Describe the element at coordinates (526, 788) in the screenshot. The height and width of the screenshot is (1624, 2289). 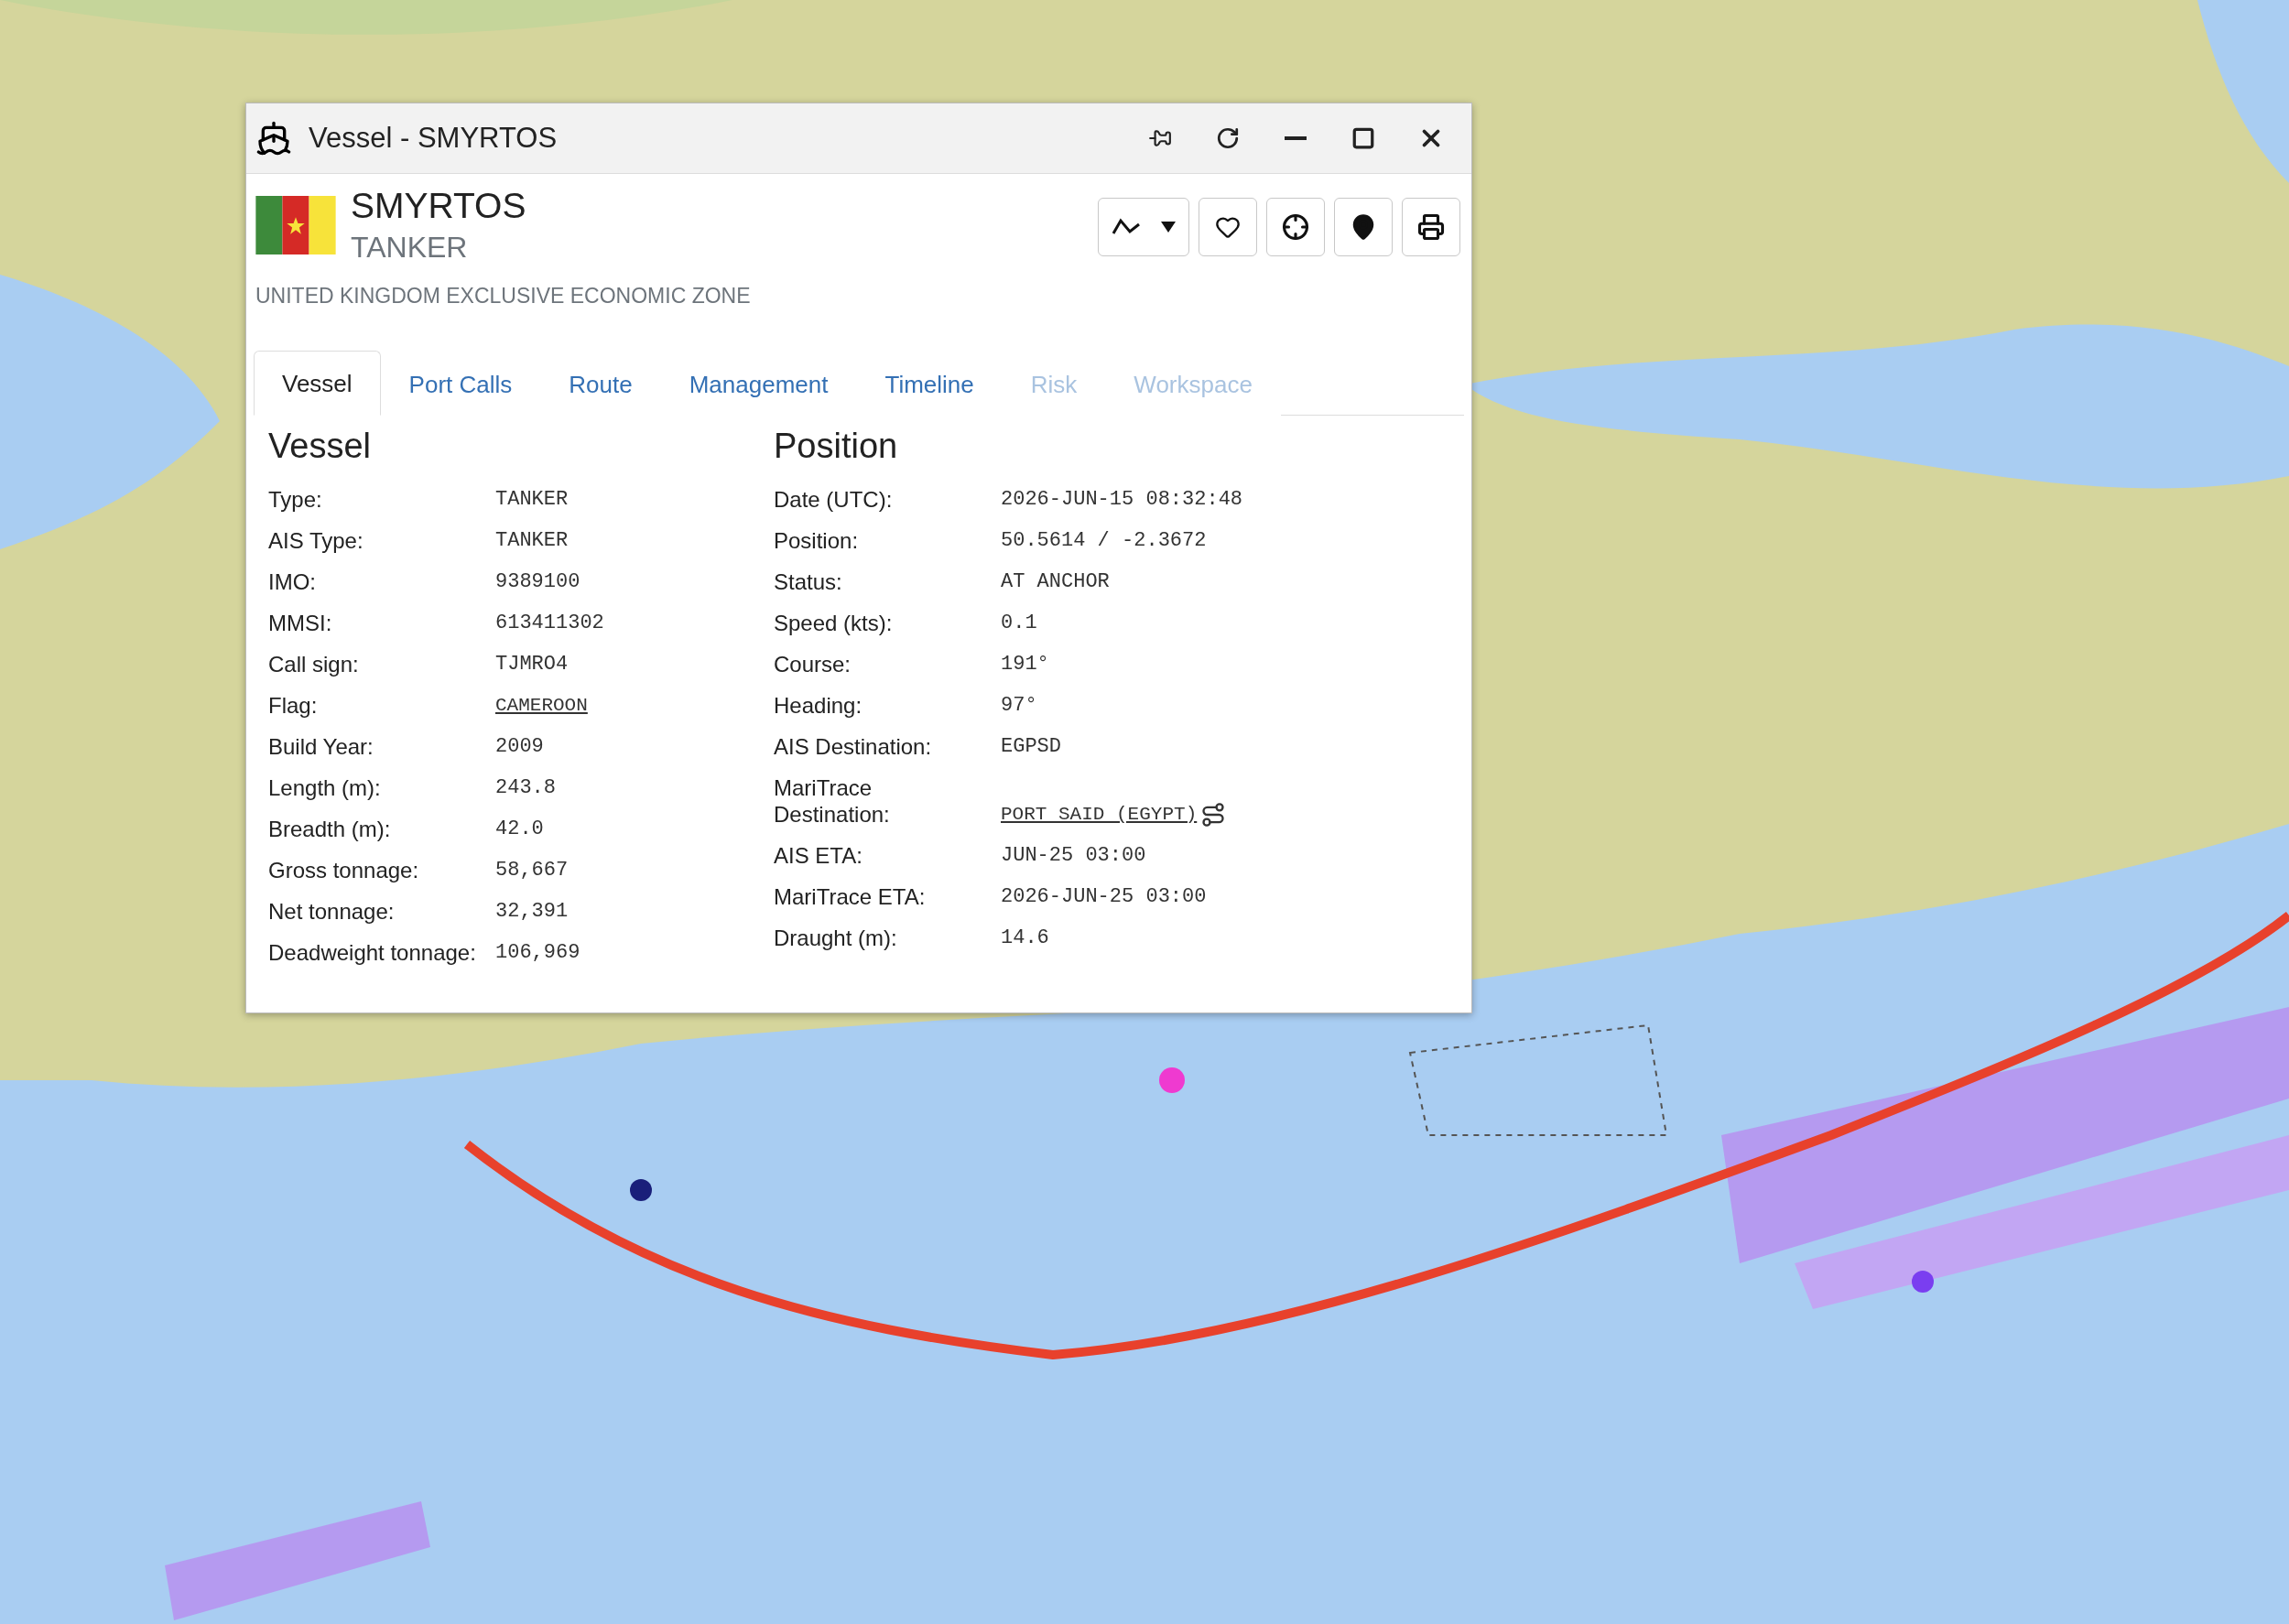
I see `field-value: 243.8` at that location.